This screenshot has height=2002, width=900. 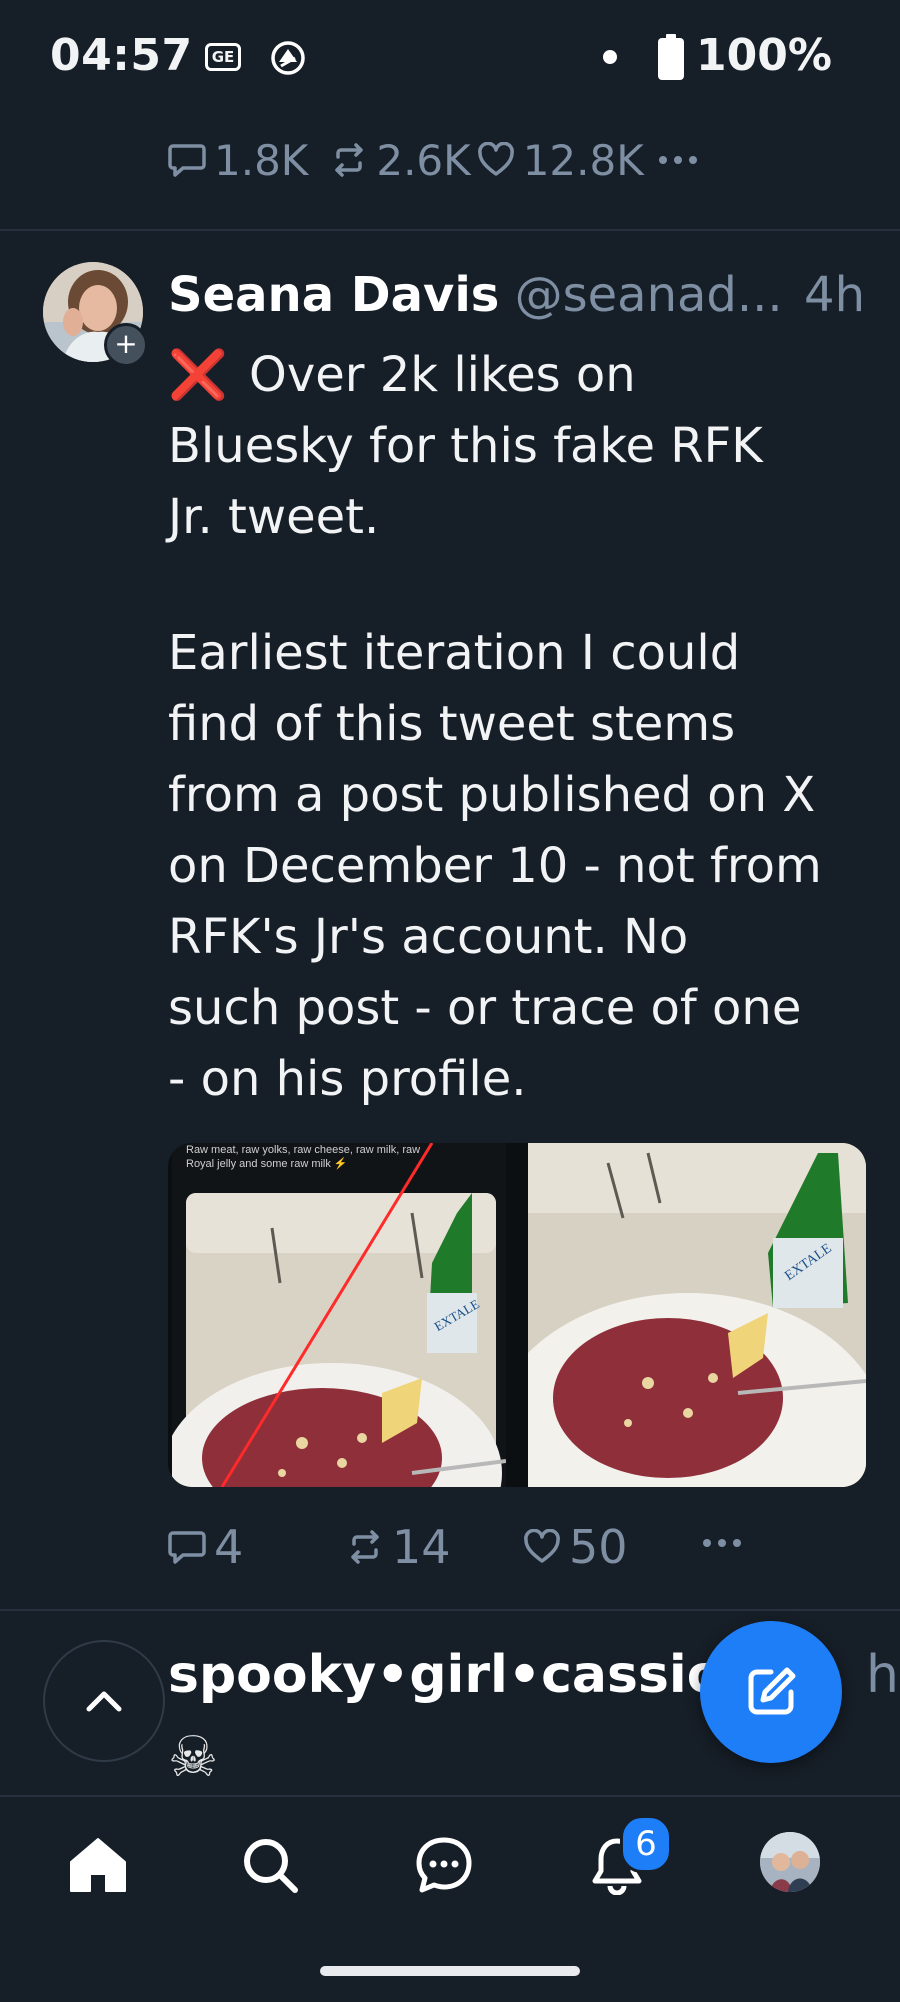 I want to click on home-indicator, so click(x=450, y=1971).